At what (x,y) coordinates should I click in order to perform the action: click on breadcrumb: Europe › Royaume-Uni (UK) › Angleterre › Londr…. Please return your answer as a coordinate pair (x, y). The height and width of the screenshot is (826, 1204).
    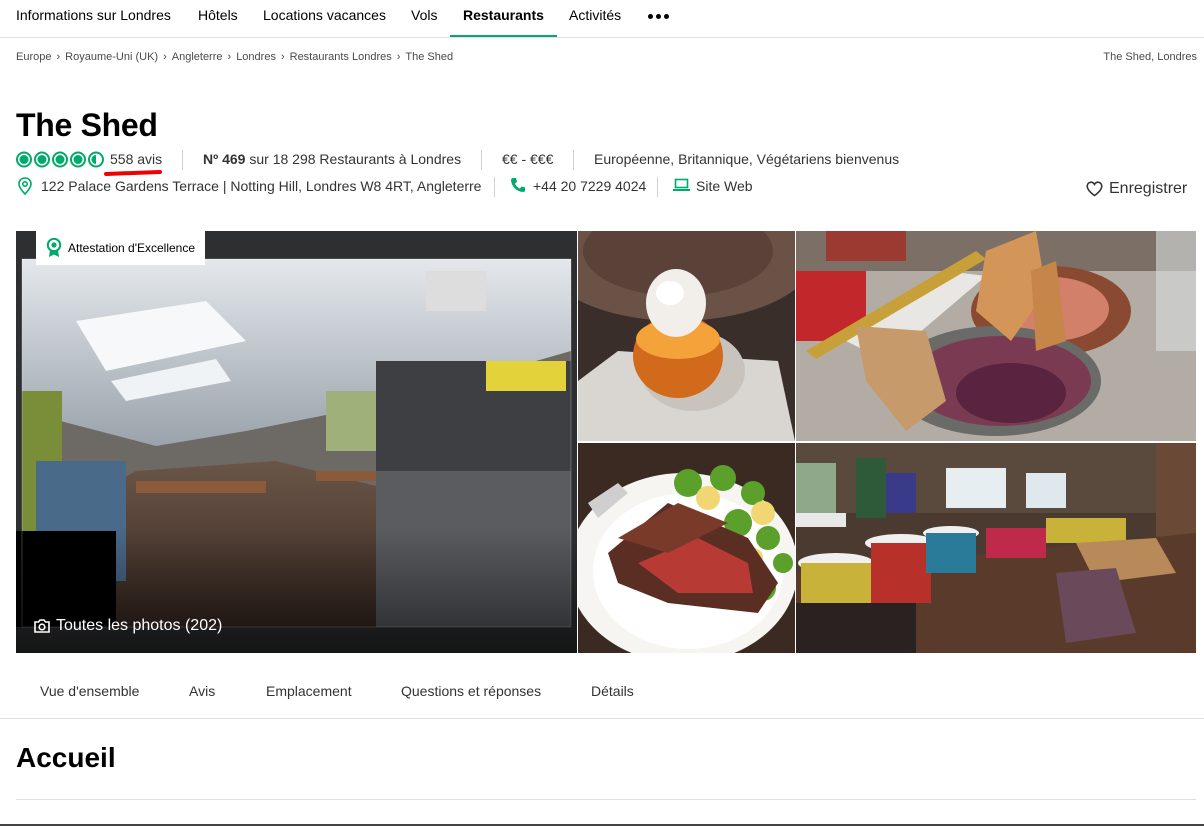
    Looking at the image, I should click on (234, 57).